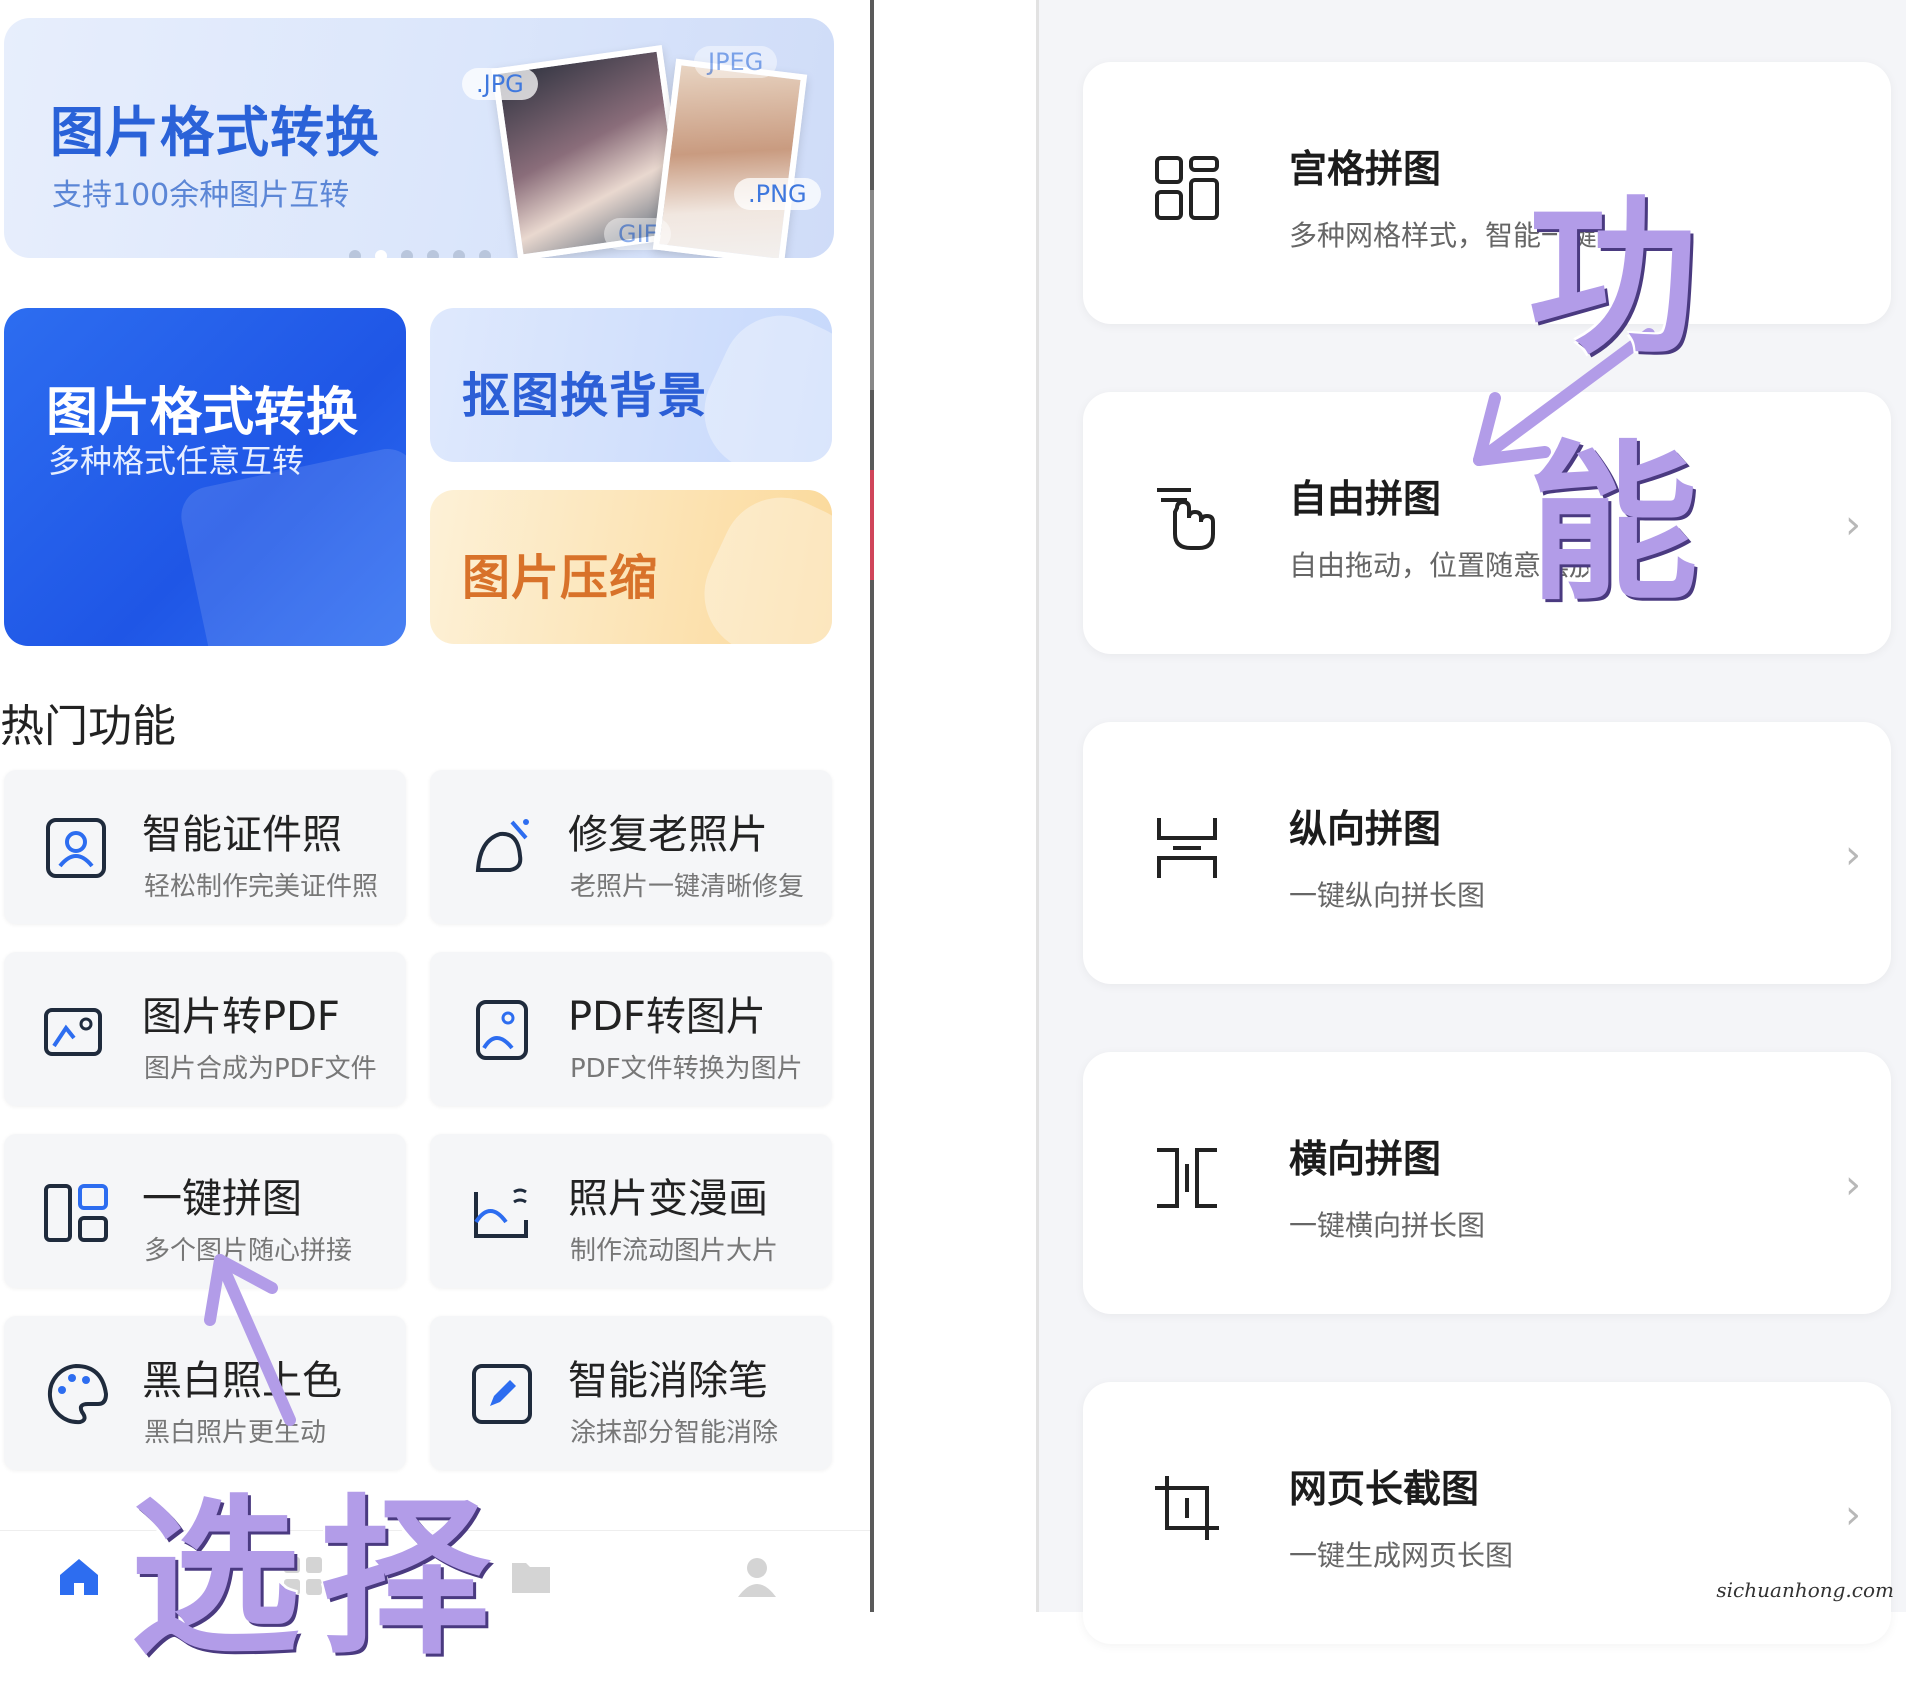 Image resolution: width=1906 pixels, height=1686 pixels. Describe the element at coordinates (686, 1069) in the screenshot. I see `feature-subtitle: PDF文件转换为图片` at that location.